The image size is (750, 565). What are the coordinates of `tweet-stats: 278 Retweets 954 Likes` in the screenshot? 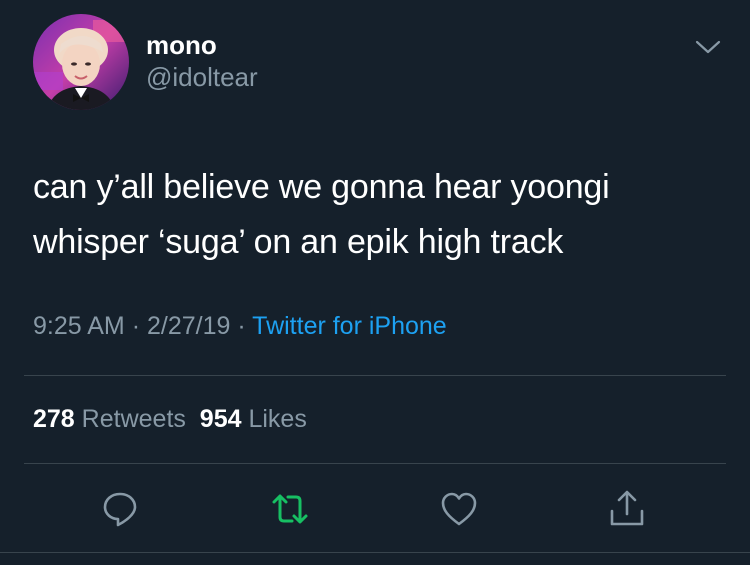 It's located at (170, 419).